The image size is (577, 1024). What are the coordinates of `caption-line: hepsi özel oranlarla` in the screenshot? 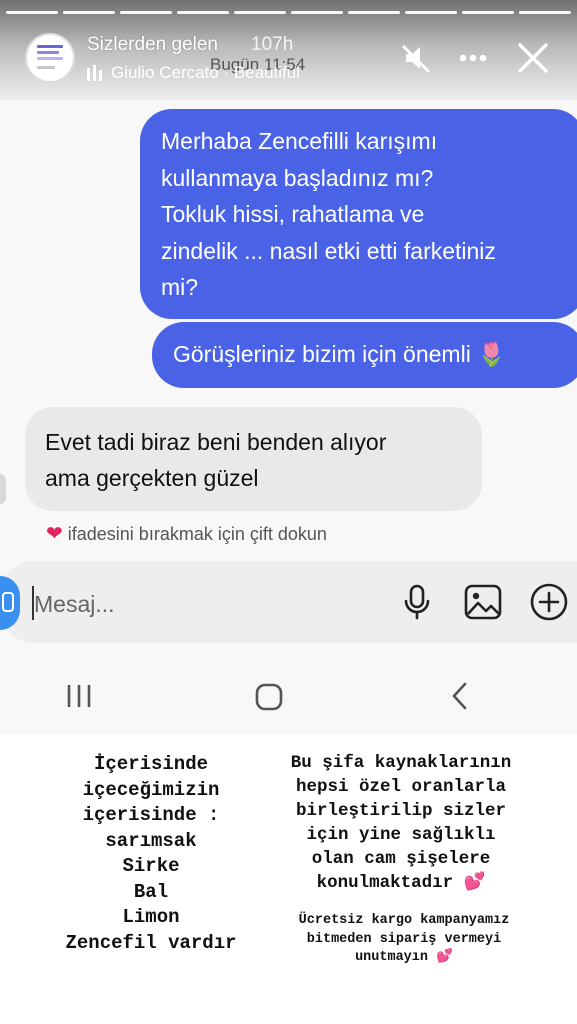 It's located at (401, 787).